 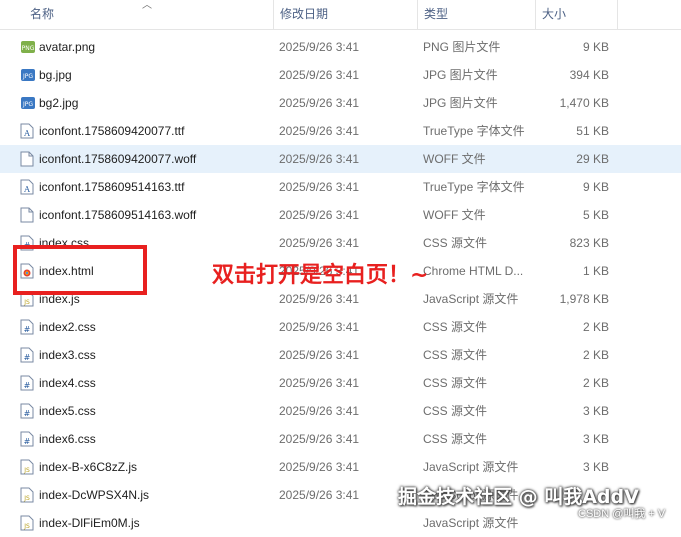 What do you see at coordinates (59, 103) in the screenshot?
I see `file-name: bg2.jpg` at bounding box center [59, 103].